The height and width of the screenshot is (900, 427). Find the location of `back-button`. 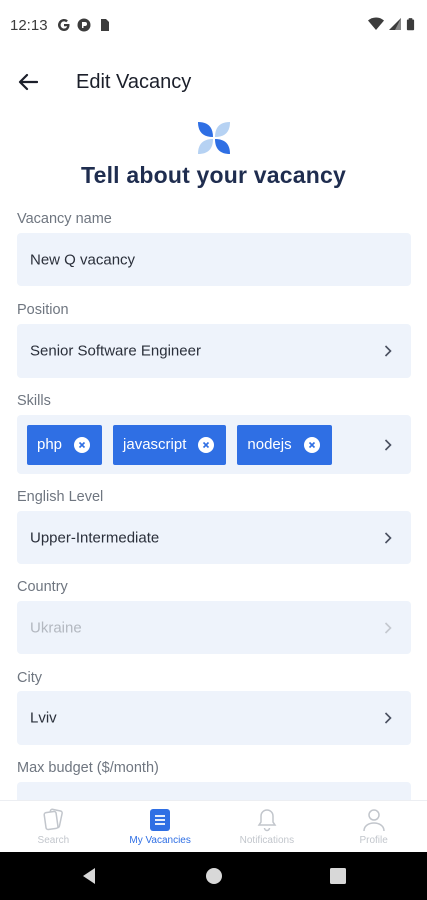

back-button is located at coordinates (28, 82).